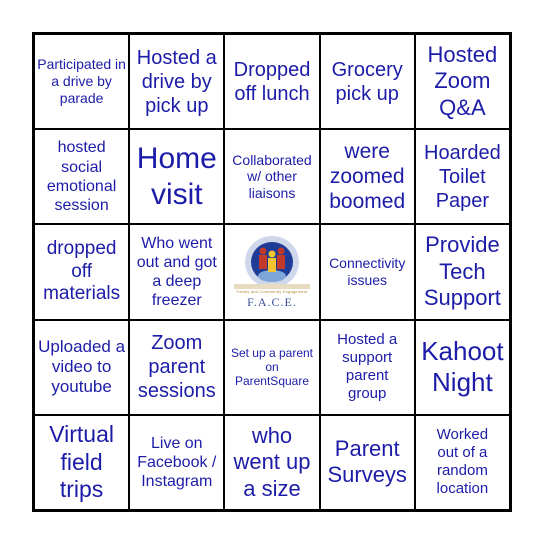 The height and width of the screenshot is (544, 544). I want to click on bingo-cell: Connectivity issues, so click(367, 272).